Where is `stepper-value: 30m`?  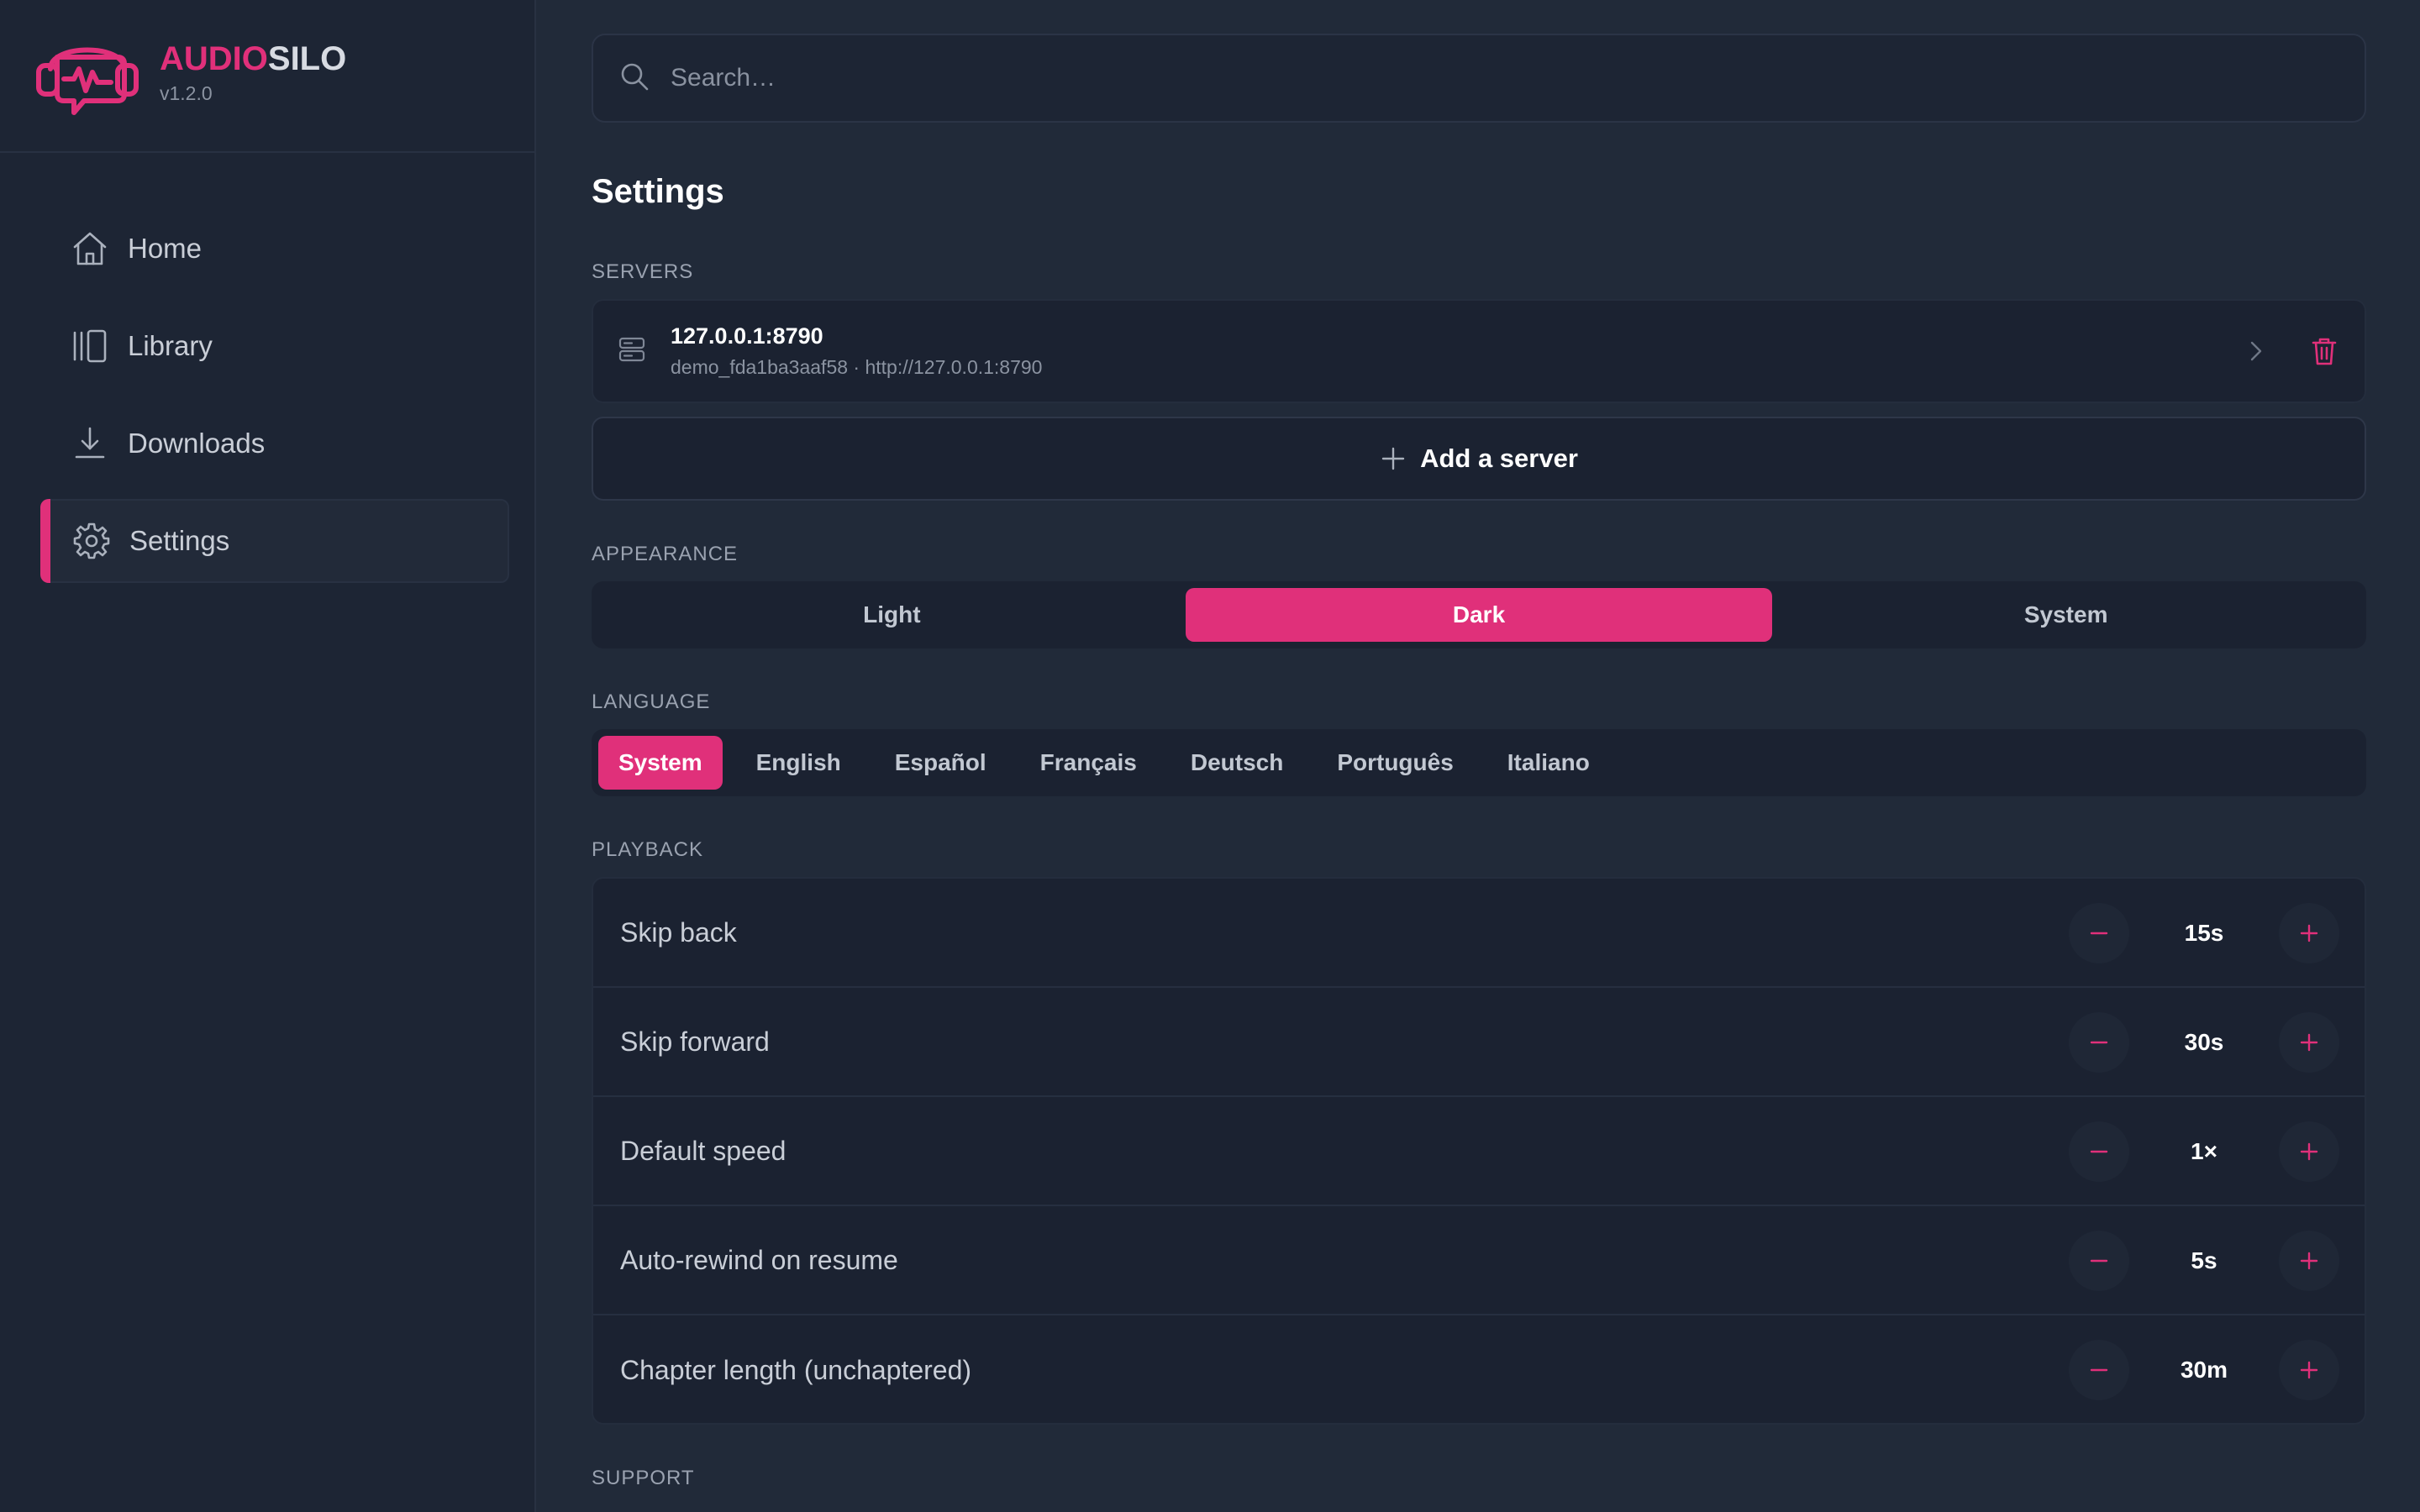
stepper-value: 30m is located at coordinates (2204, 1370).